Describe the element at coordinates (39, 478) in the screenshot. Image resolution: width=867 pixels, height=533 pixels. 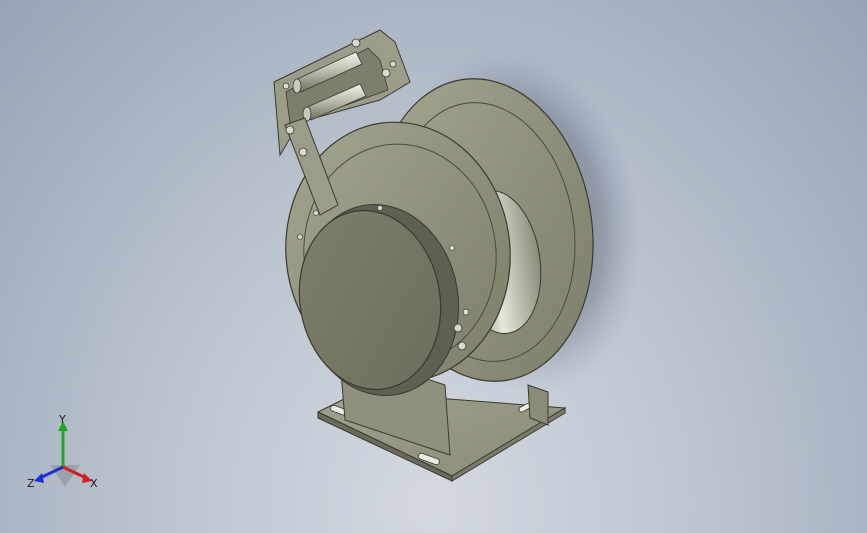
I see `z-axis-arrow` at that location.